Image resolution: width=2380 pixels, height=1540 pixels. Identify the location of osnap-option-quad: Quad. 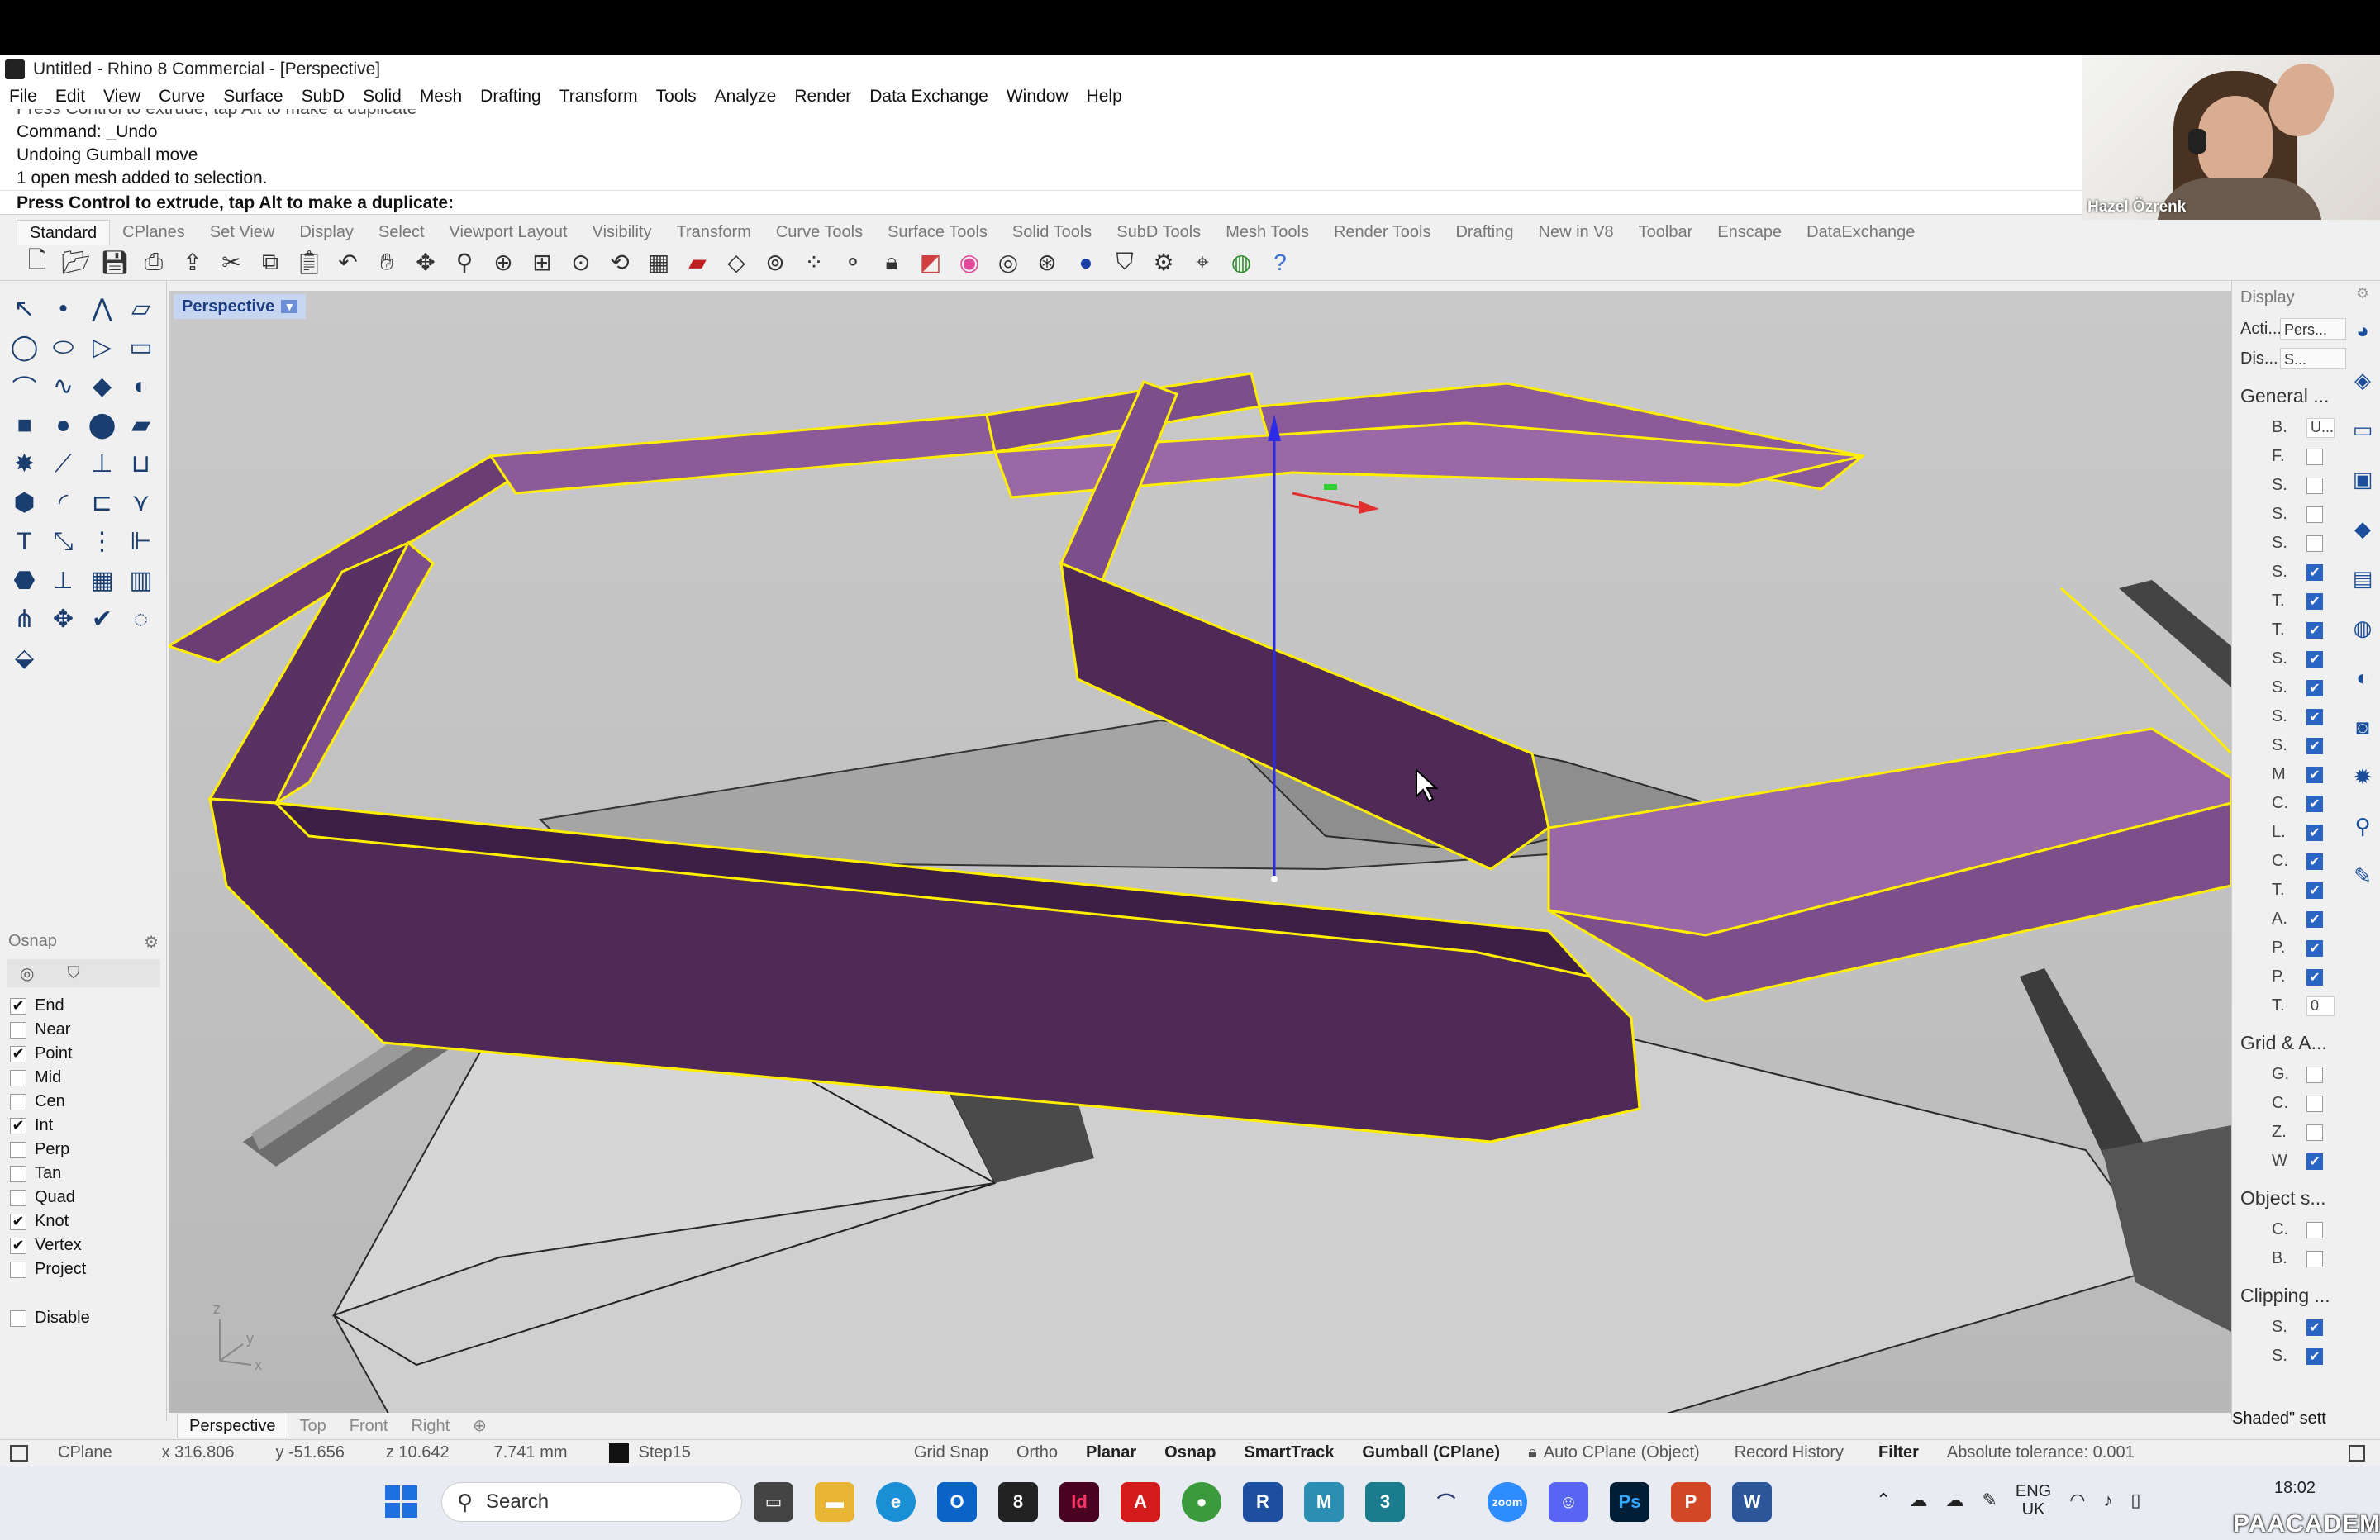
(83, 1198).